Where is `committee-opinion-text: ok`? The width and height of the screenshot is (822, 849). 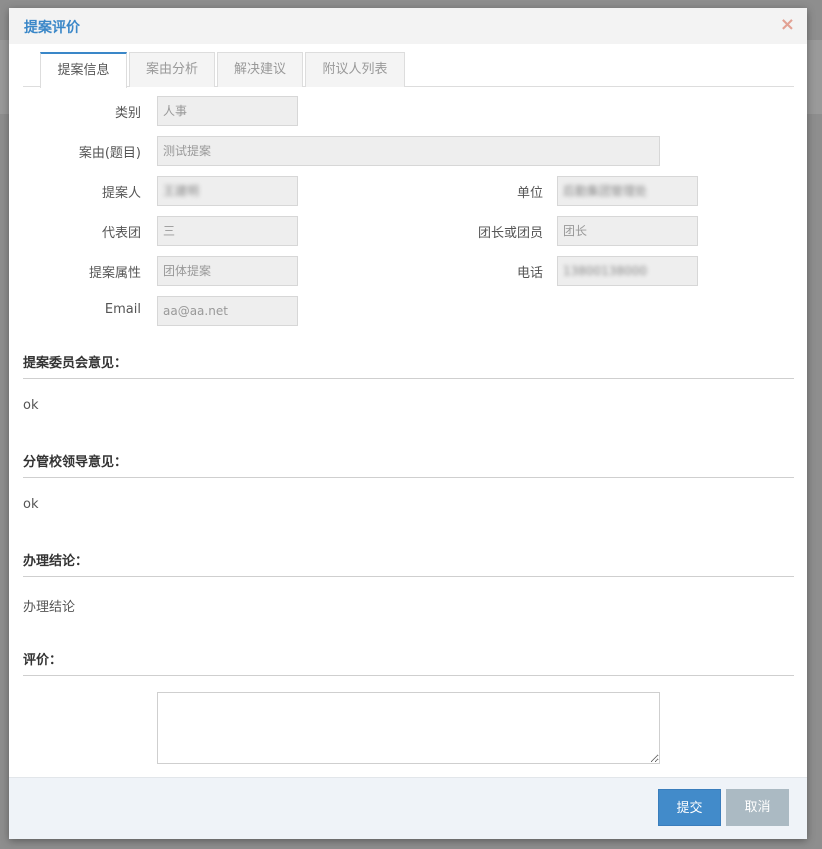
committee-opinion-text: ok is located at coordinates (31, 405).